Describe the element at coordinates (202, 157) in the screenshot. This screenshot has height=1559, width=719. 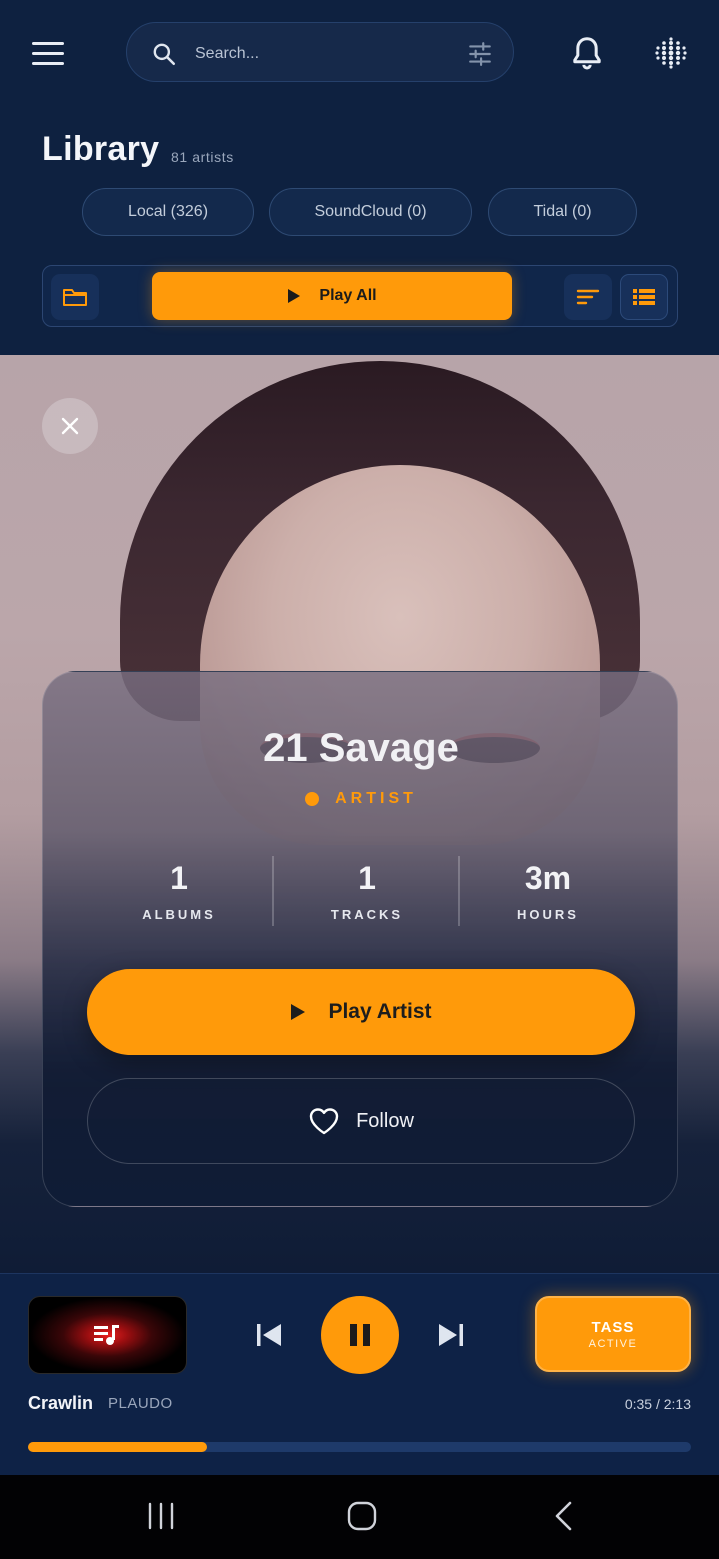
I see `artist-count: 81 artists` at that location.